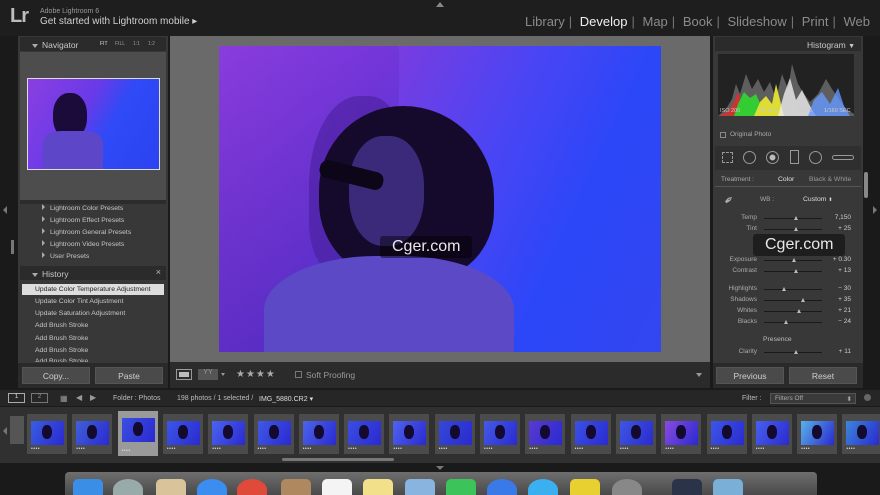  I want to click on history-item: Update Color Tint Adjustment, so click(93, 301).